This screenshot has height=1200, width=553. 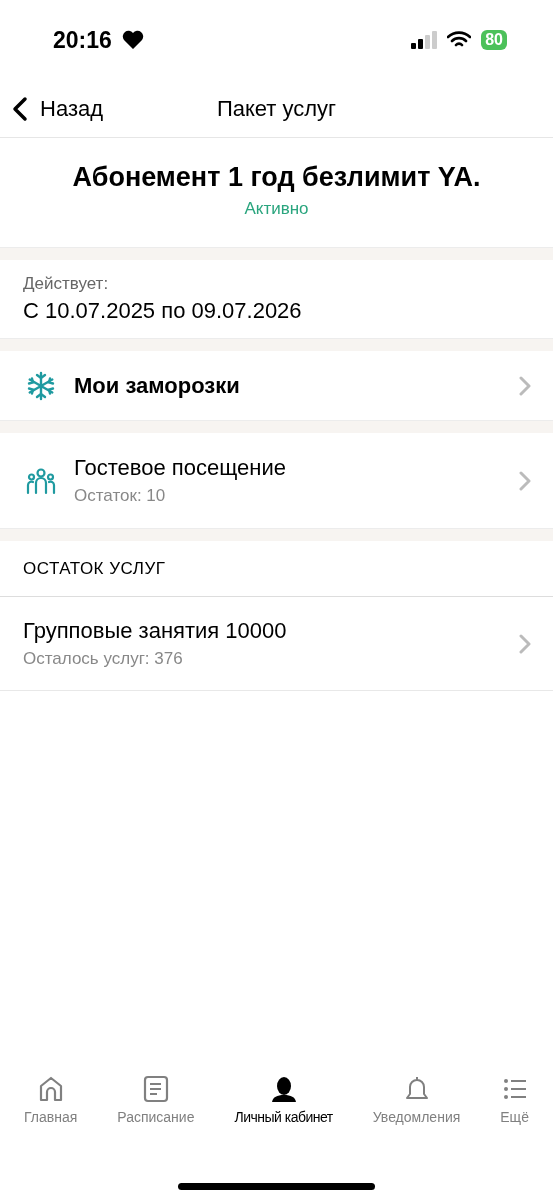 I want to click on subscription-name: Абонемент 1 год безлимит YA., so click(x=276, y=177).